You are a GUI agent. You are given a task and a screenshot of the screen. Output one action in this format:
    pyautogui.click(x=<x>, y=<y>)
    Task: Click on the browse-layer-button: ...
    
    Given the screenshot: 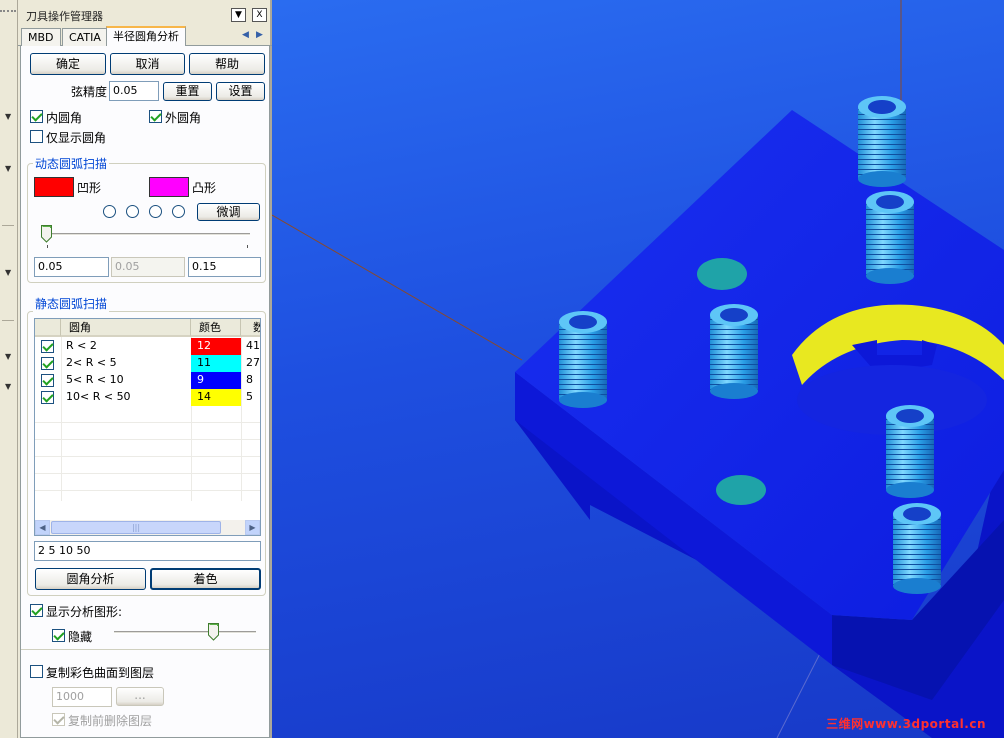 What is the action you would take?
    pyautogui.click(x=140, y=696)
    